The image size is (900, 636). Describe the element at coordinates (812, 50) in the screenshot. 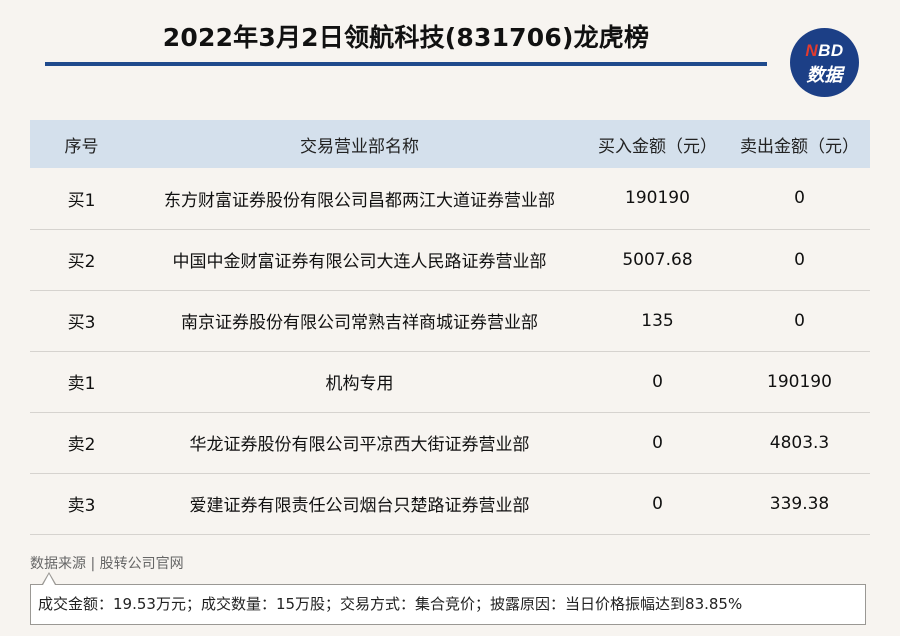

I see `logo-letter-n: N` at that location.